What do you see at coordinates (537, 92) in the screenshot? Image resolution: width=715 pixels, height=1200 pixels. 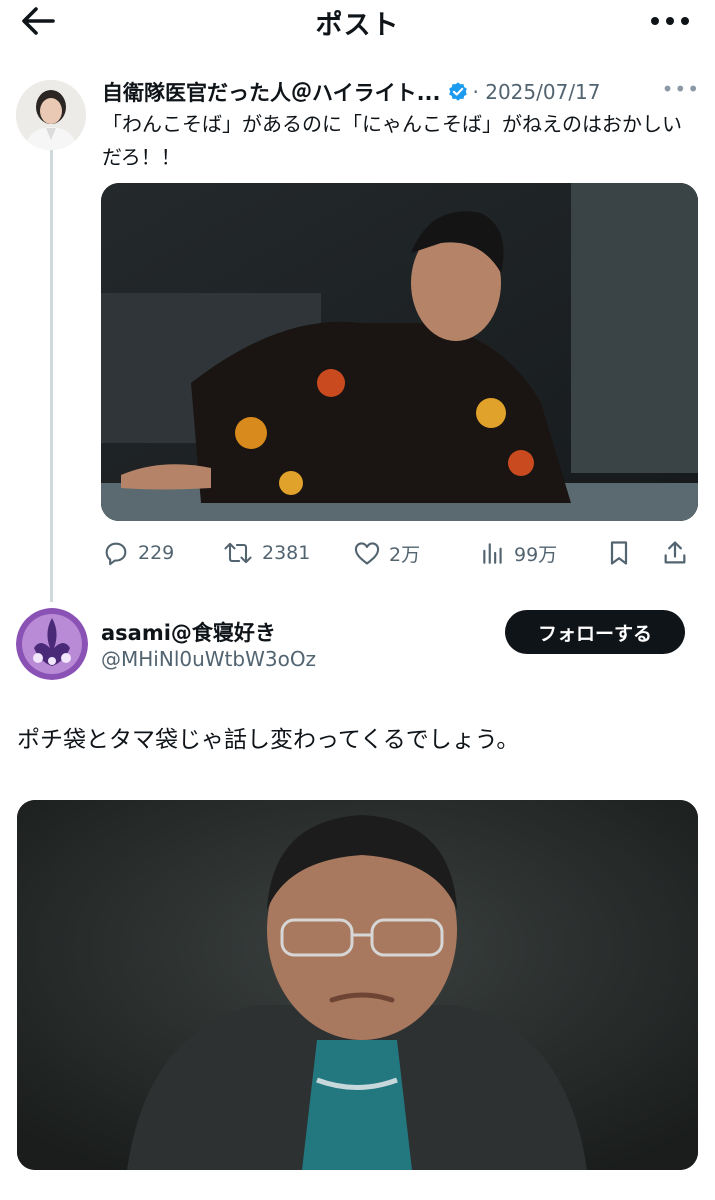 I see `post-date: · 2025/07/17` at bounding box center [537, 92].